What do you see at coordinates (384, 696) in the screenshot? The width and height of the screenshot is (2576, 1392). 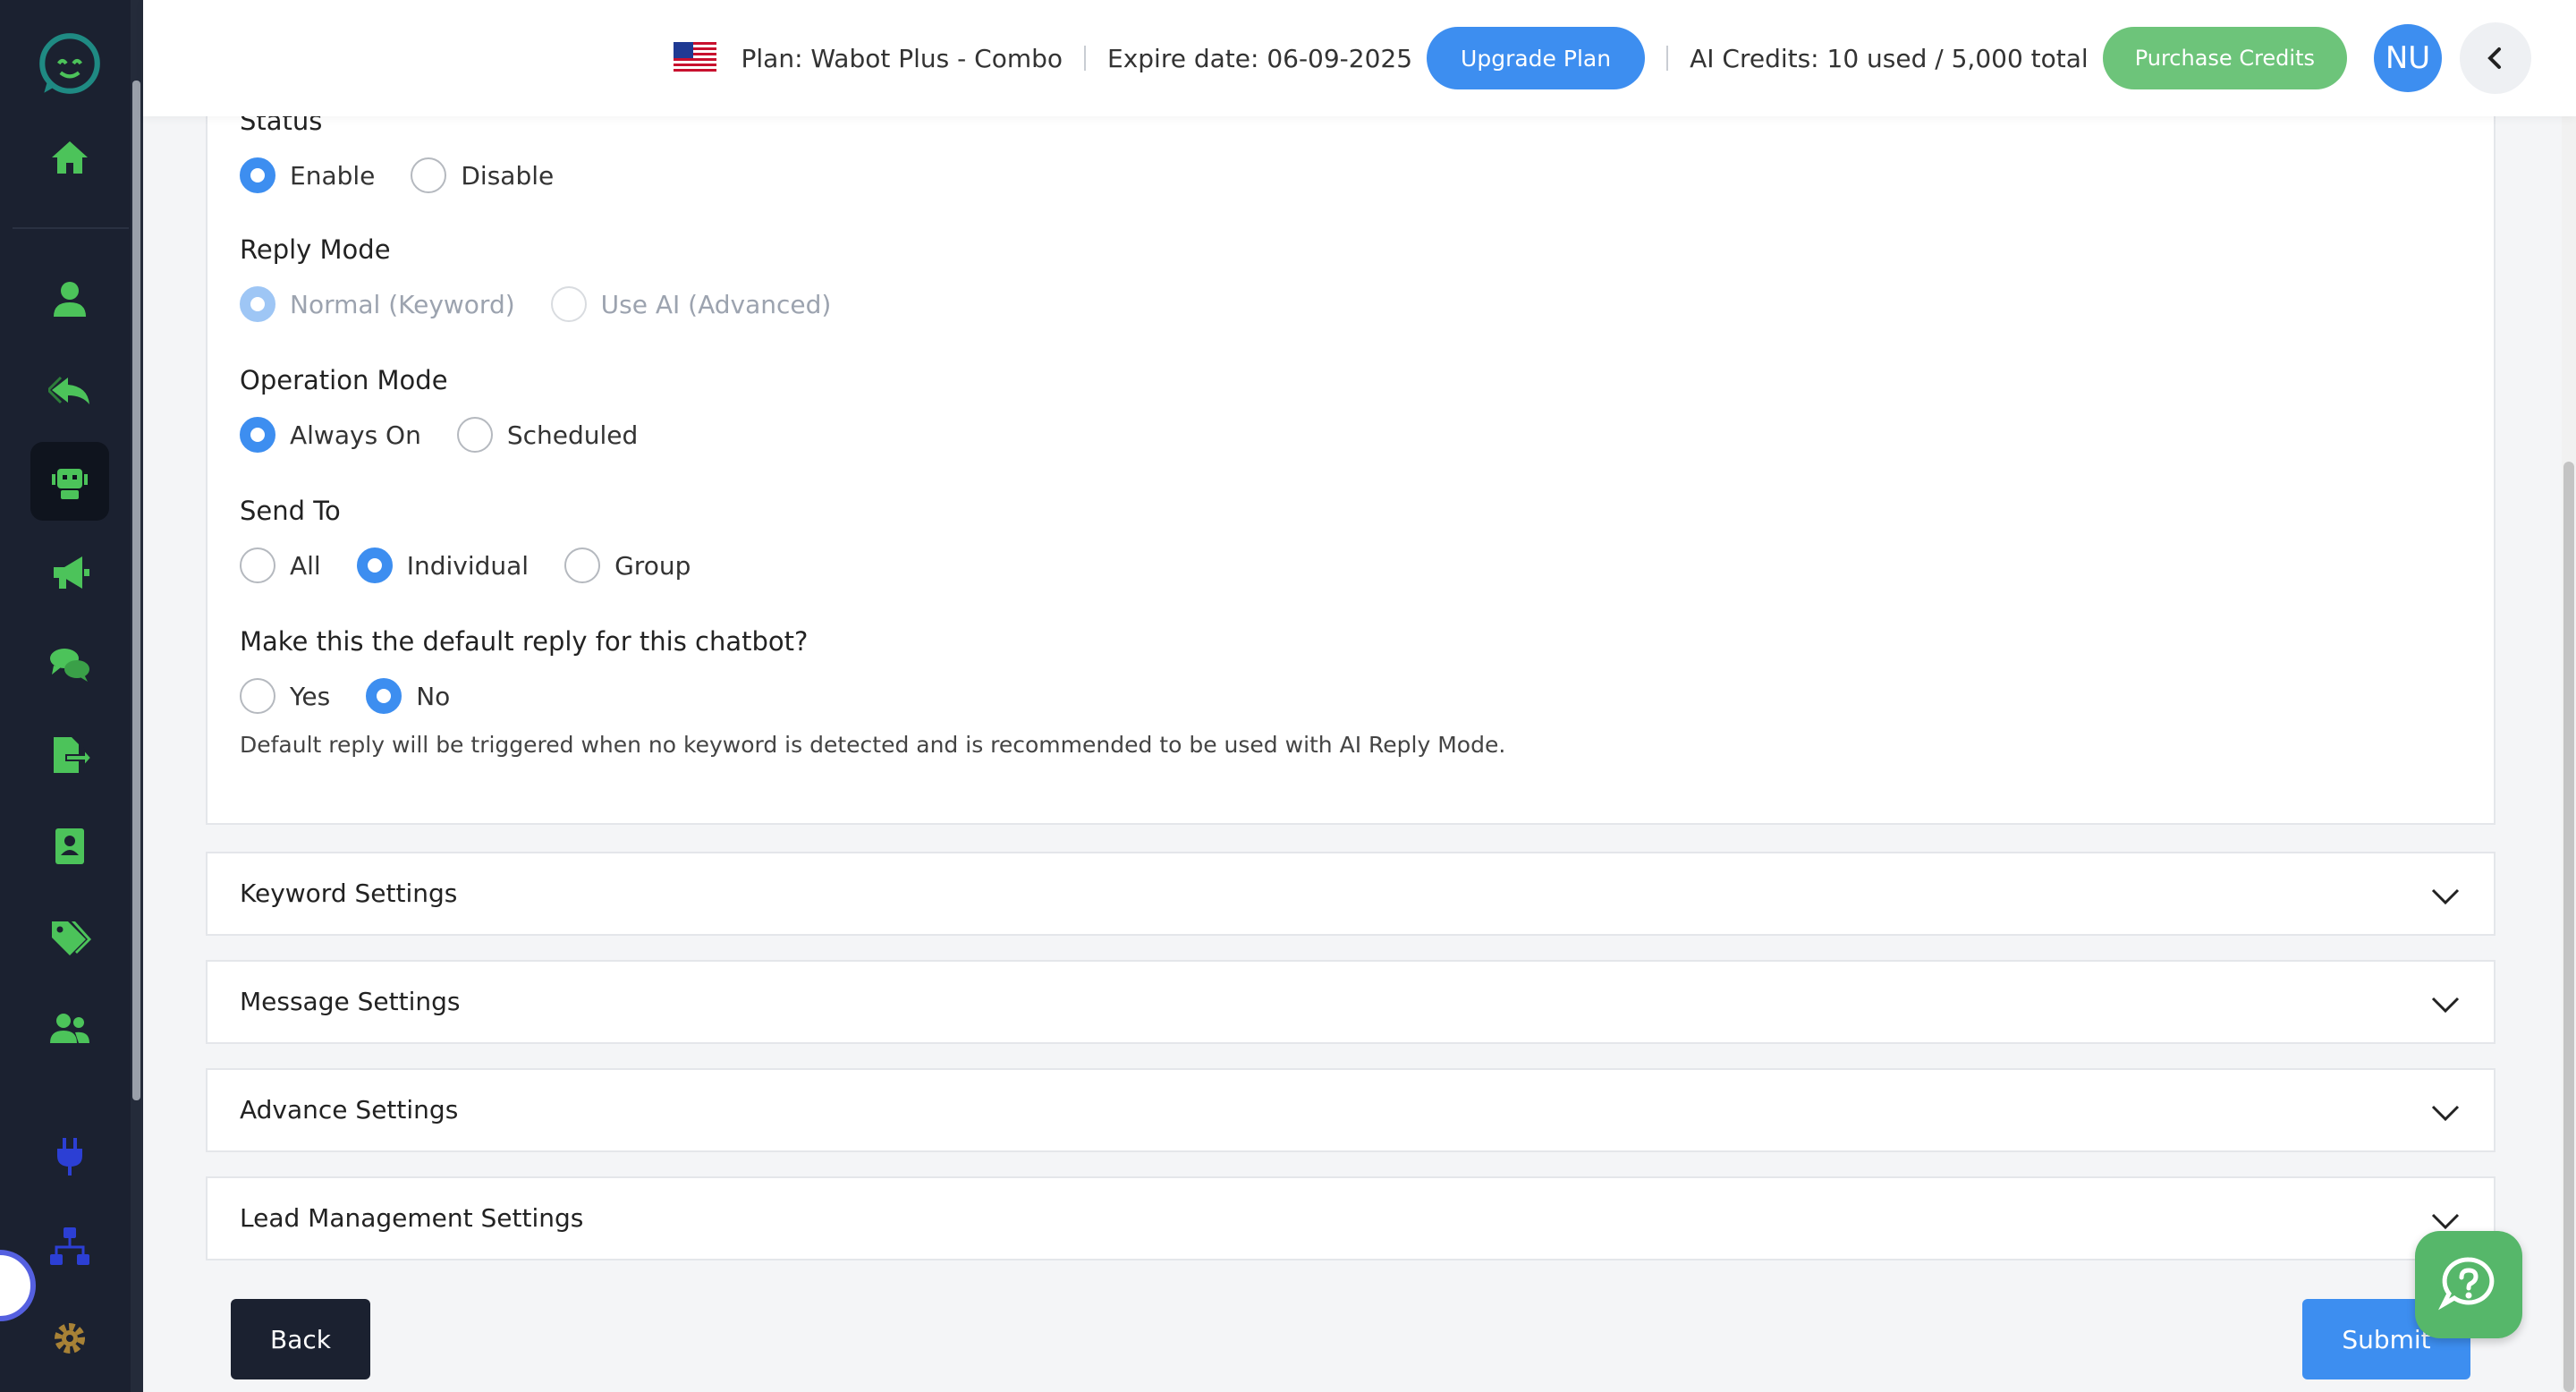 I see `default-reply-no-radio` at bounding box center [384, 696].